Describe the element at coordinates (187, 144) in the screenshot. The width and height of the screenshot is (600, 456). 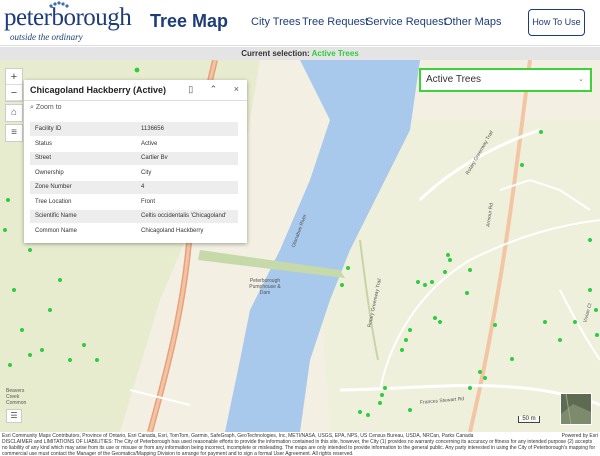
I see `attr-value: Active` at that location.